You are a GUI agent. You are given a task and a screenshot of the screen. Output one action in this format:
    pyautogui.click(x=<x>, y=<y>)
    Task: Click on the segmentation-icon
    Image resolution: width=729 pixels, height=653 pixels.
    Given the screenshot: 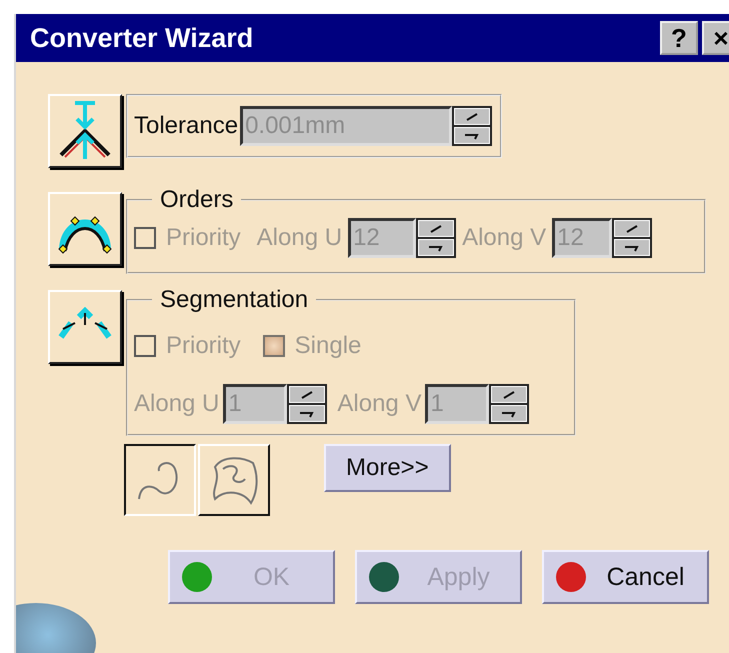 What is the action you would take?
    pyautogui.click(x=85, y=327)
    